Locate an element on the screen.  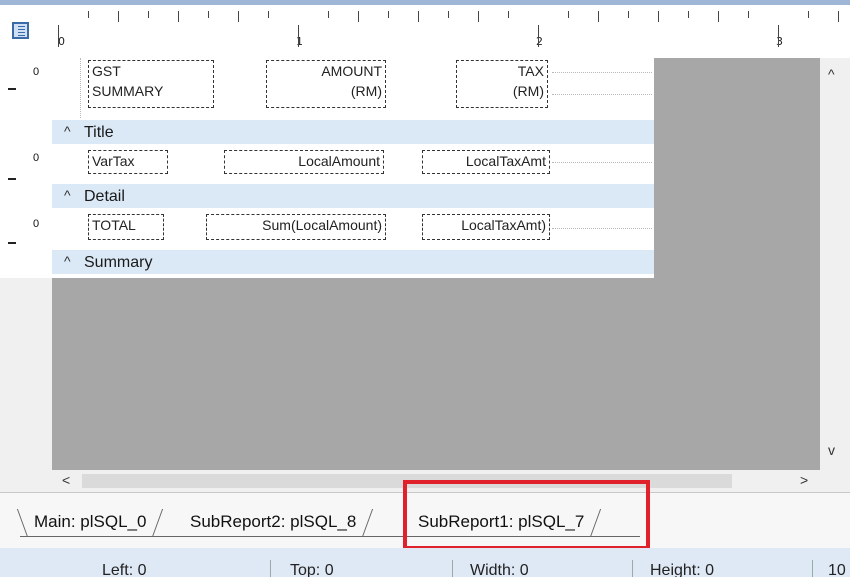
status-width: Width: 0 is located at coordinates (499, 569).